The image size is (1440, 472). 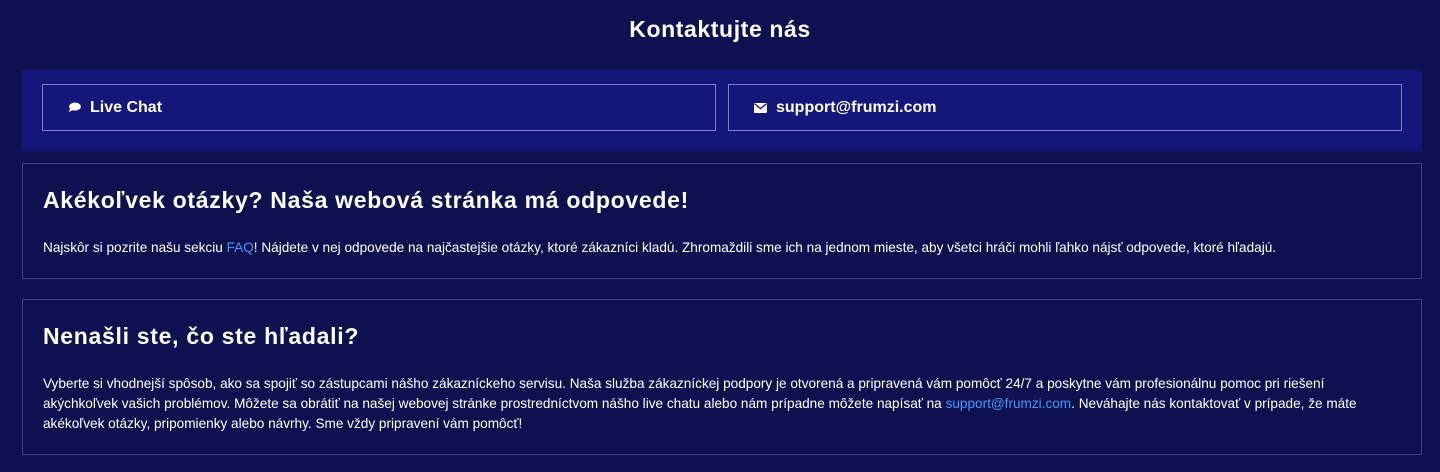 I want to click on chat-bubble-icon, so click(x=74, y=108).